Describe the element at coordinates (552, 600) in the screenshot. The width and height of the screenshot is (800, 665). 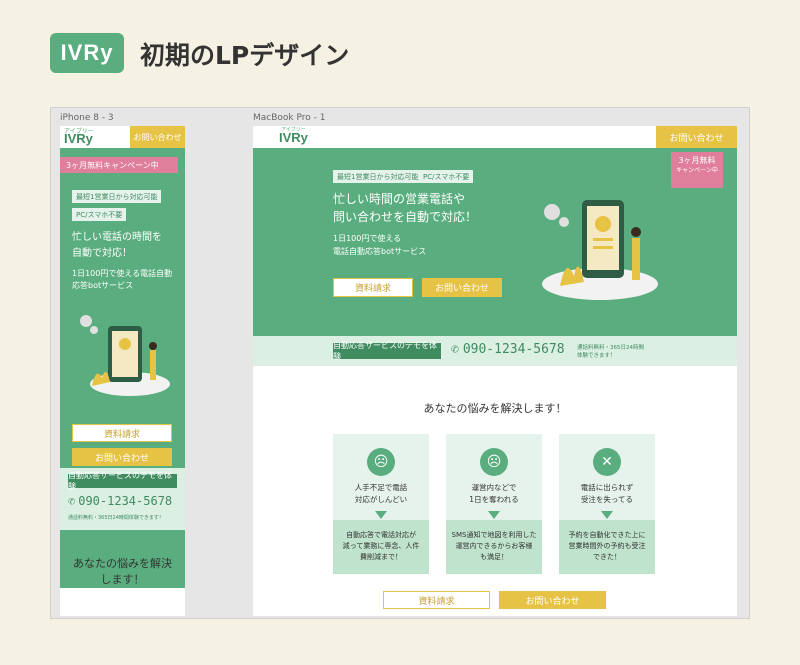
I see `desktop-bottom-contact-button: お問い合わせ` at that location.